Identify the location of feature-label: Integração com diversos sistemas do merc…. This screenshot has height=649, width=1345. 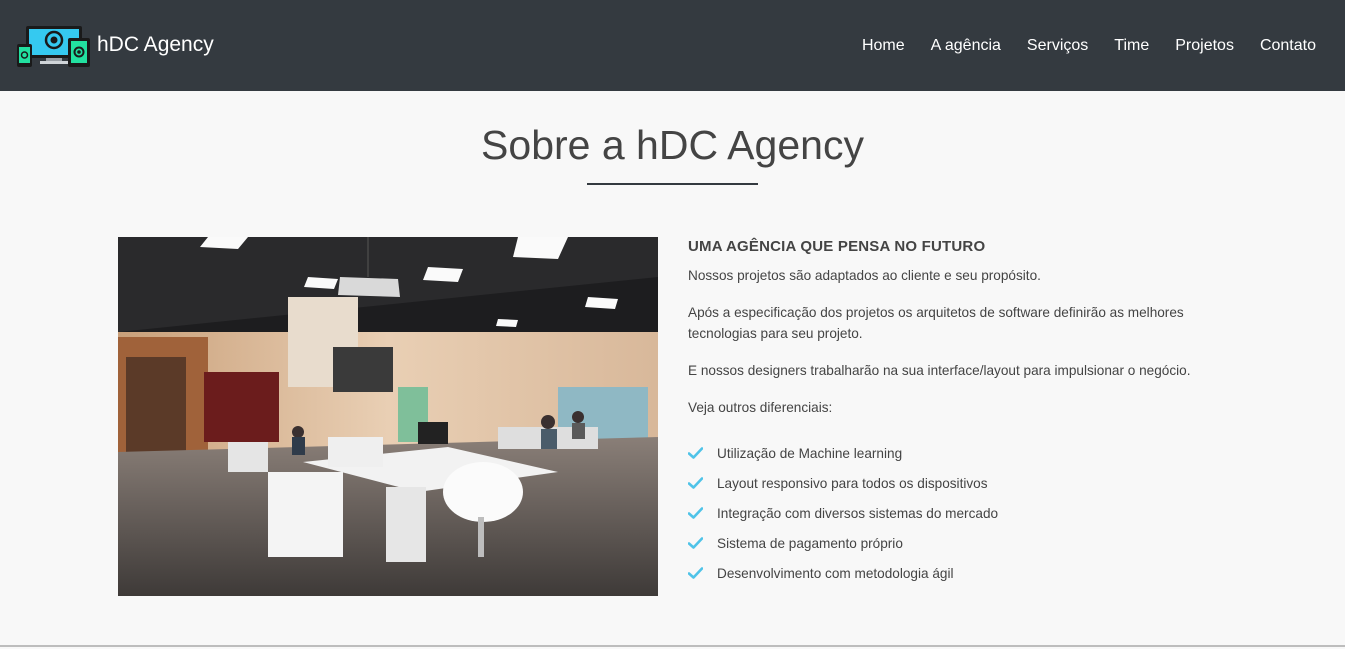
(858, 513).